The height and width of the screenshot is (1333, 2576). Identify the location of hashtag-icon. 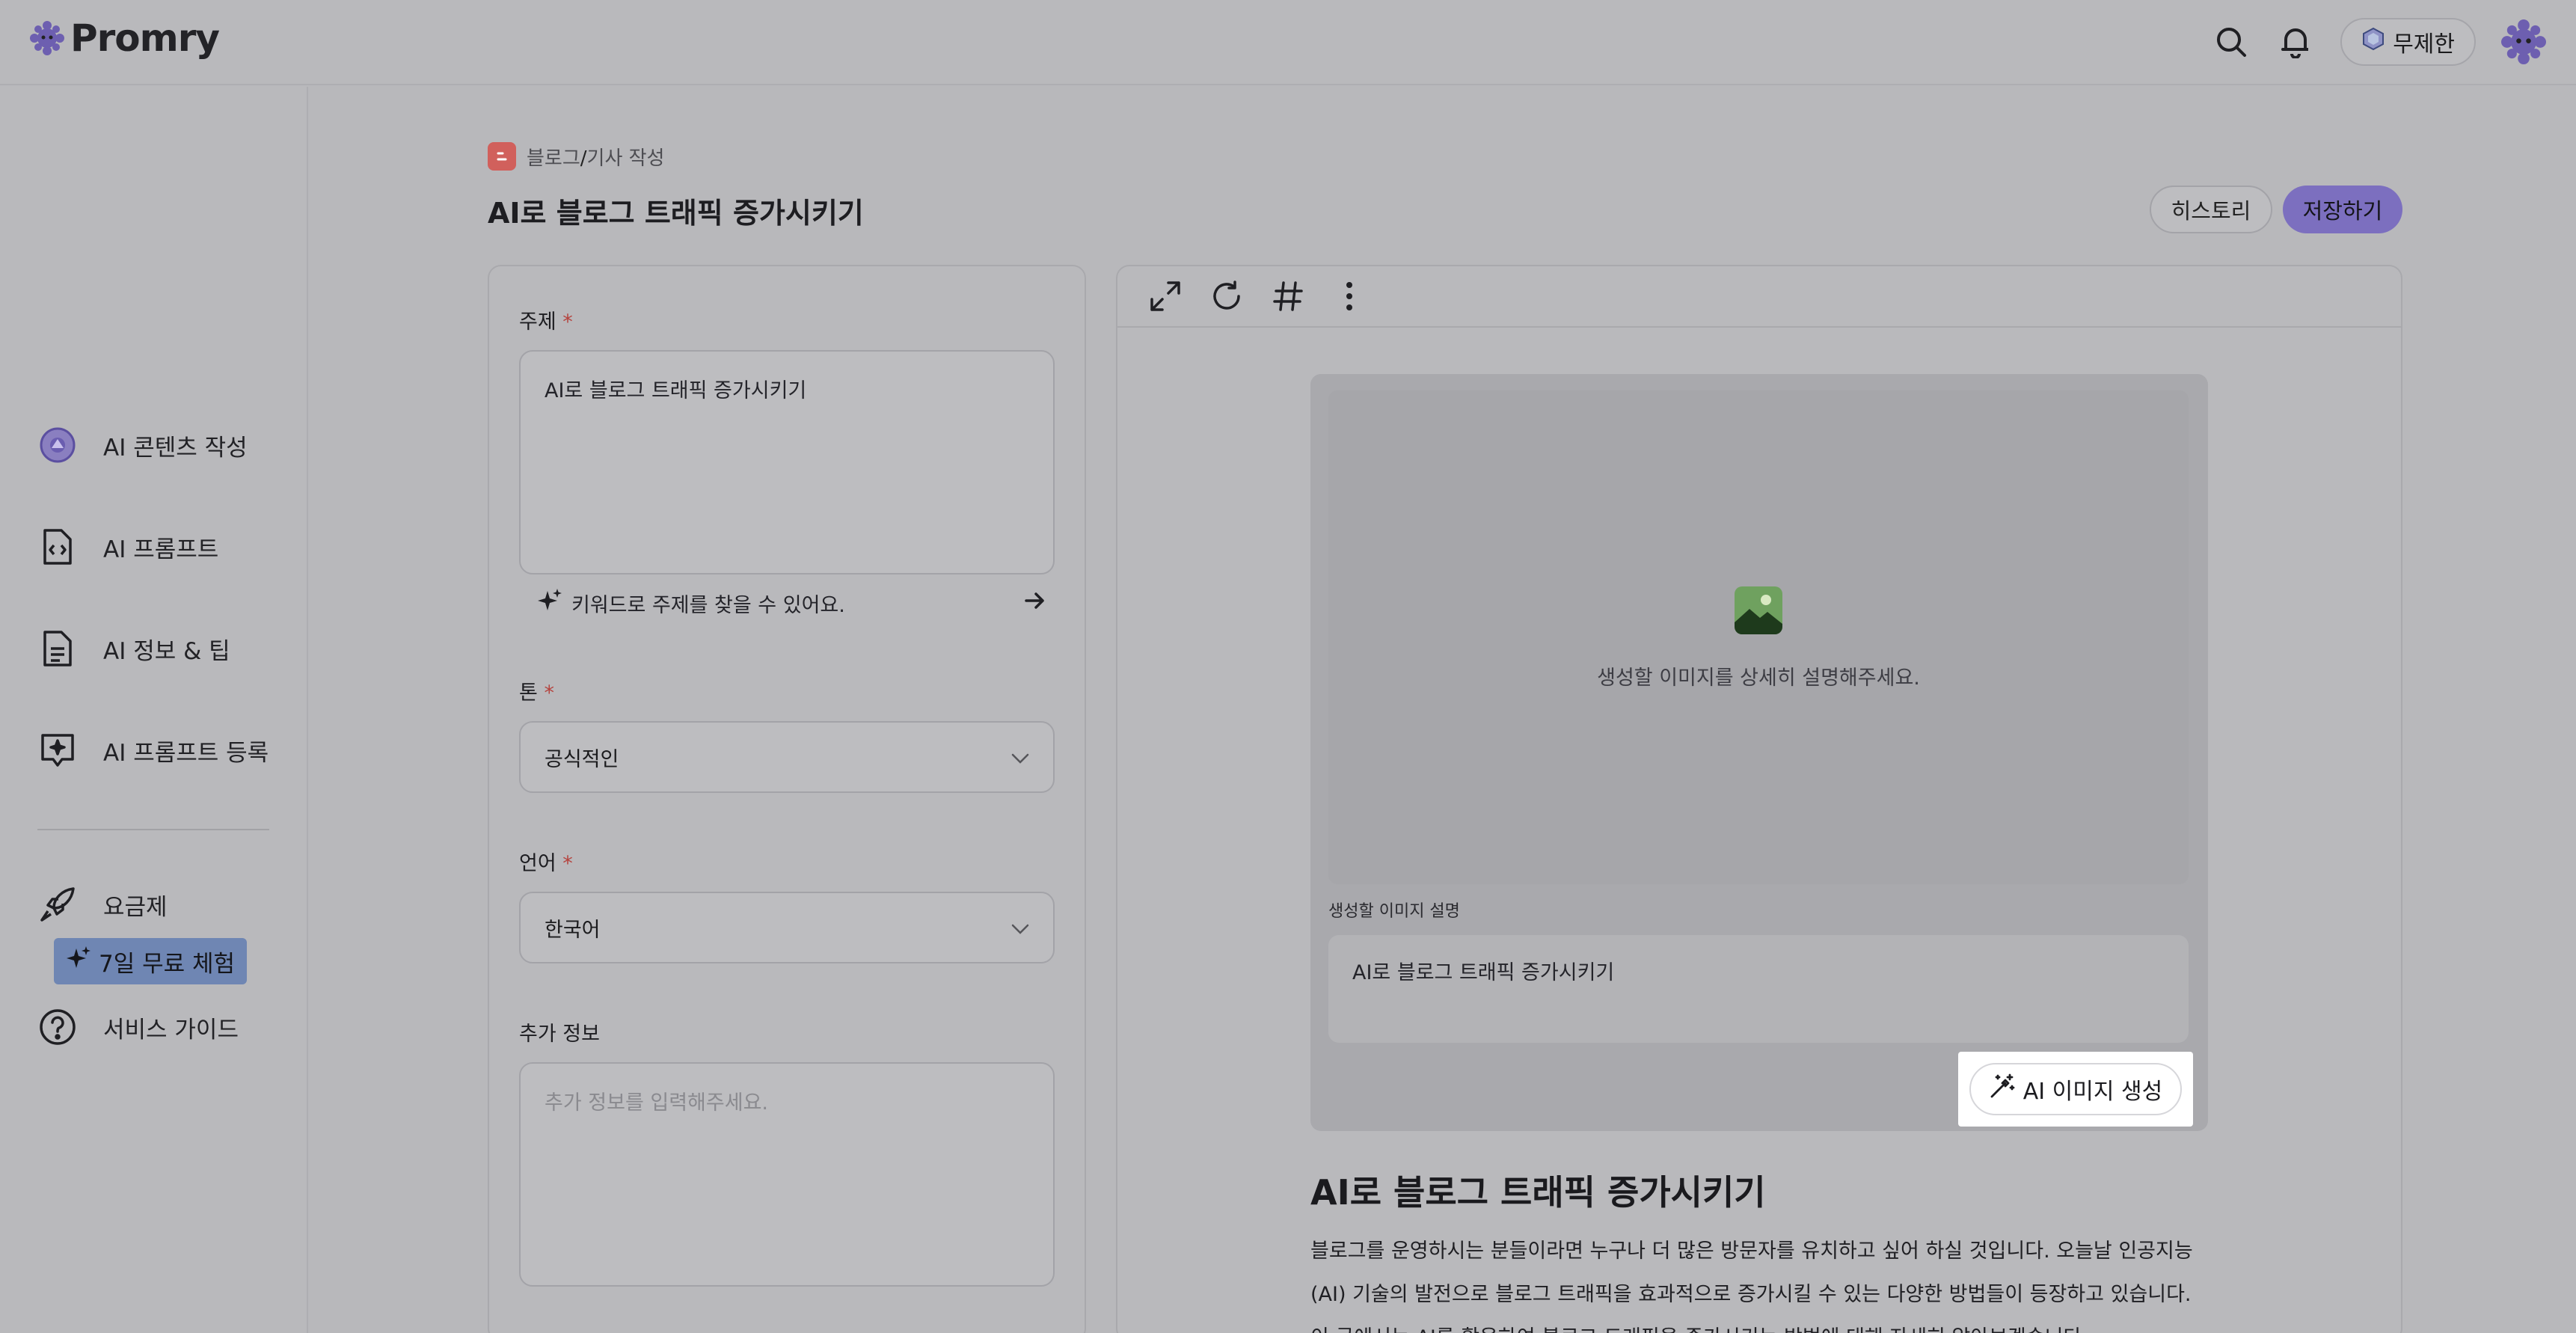
(1288, 296).